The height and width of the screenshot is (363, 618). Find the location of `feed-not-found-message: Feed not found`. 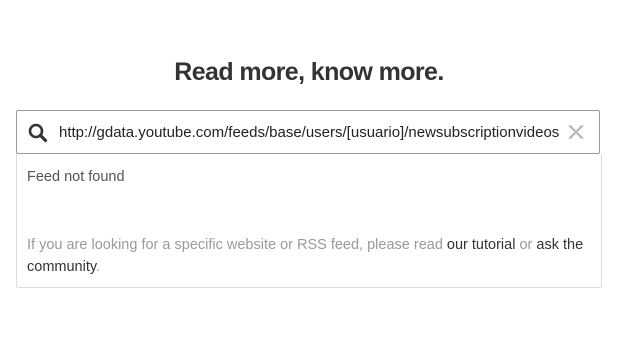

feed-not-found-message: Feed not found is located at coordinates (76, 177).